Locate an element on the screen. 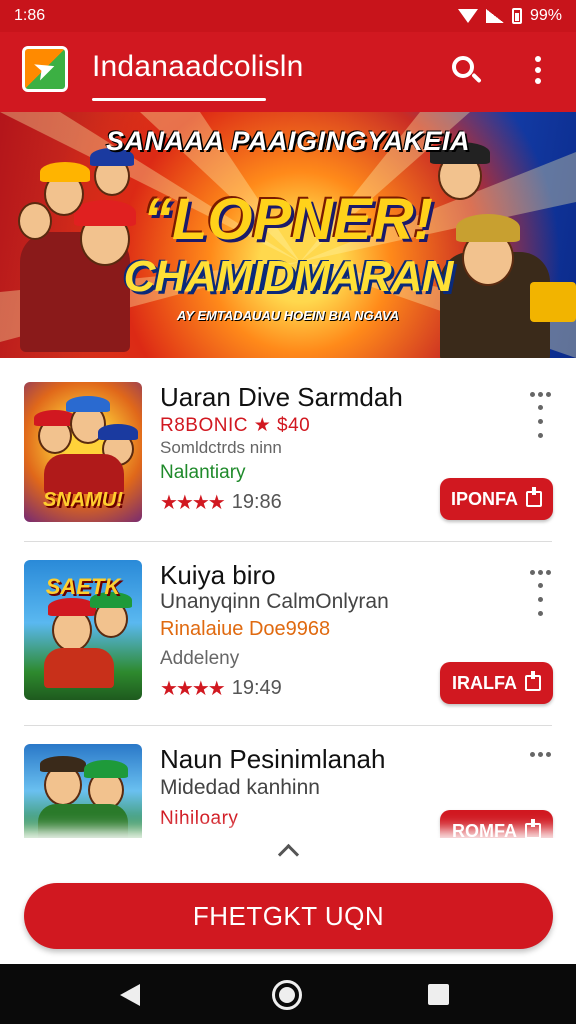  app-thumbnail: SNAMU! is located at coordinates (83, 452).